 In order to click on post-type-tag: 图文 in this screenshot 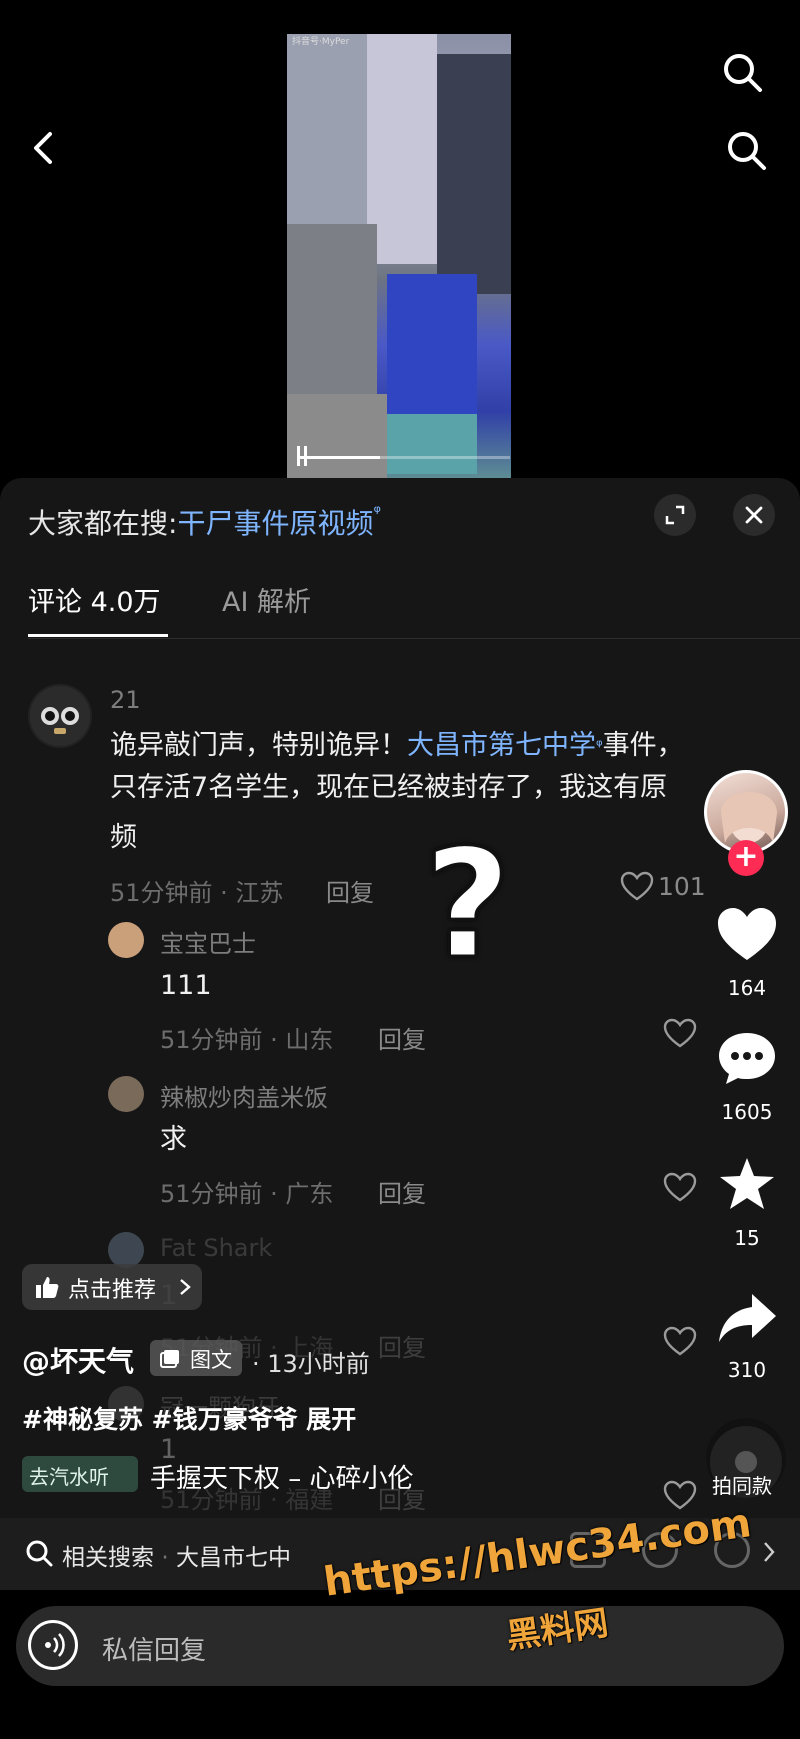, I will do `click(196, 1358)`.